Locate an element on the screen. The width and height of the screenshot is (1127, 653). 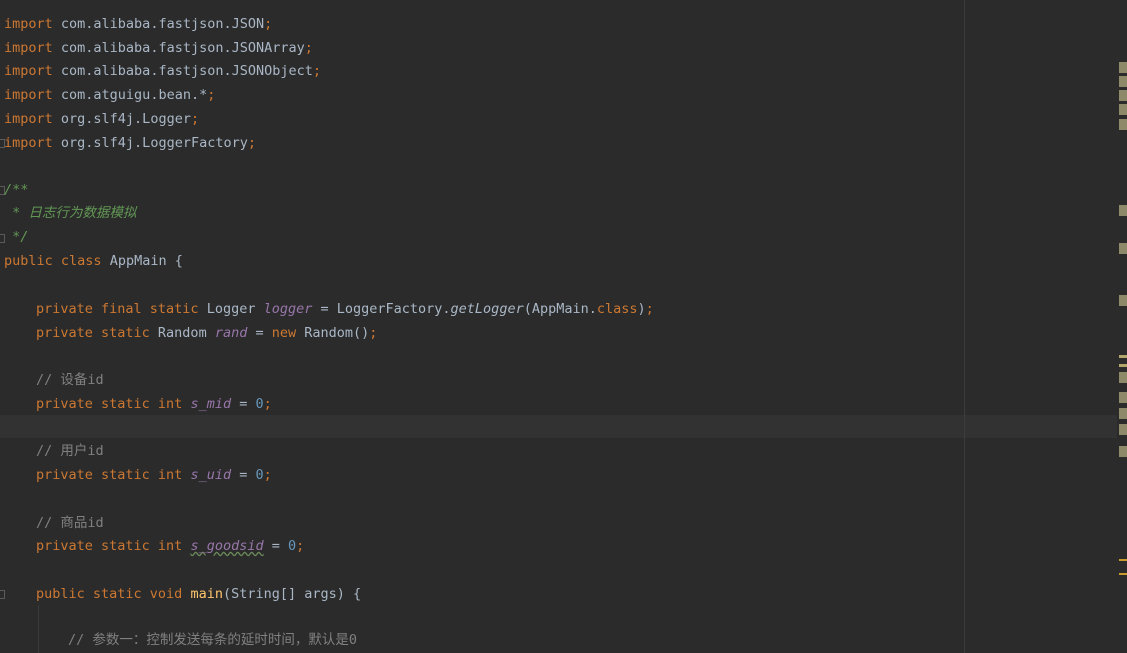
code-line: import com.atguigu.bean.*; is located at coordinates (107, 95).